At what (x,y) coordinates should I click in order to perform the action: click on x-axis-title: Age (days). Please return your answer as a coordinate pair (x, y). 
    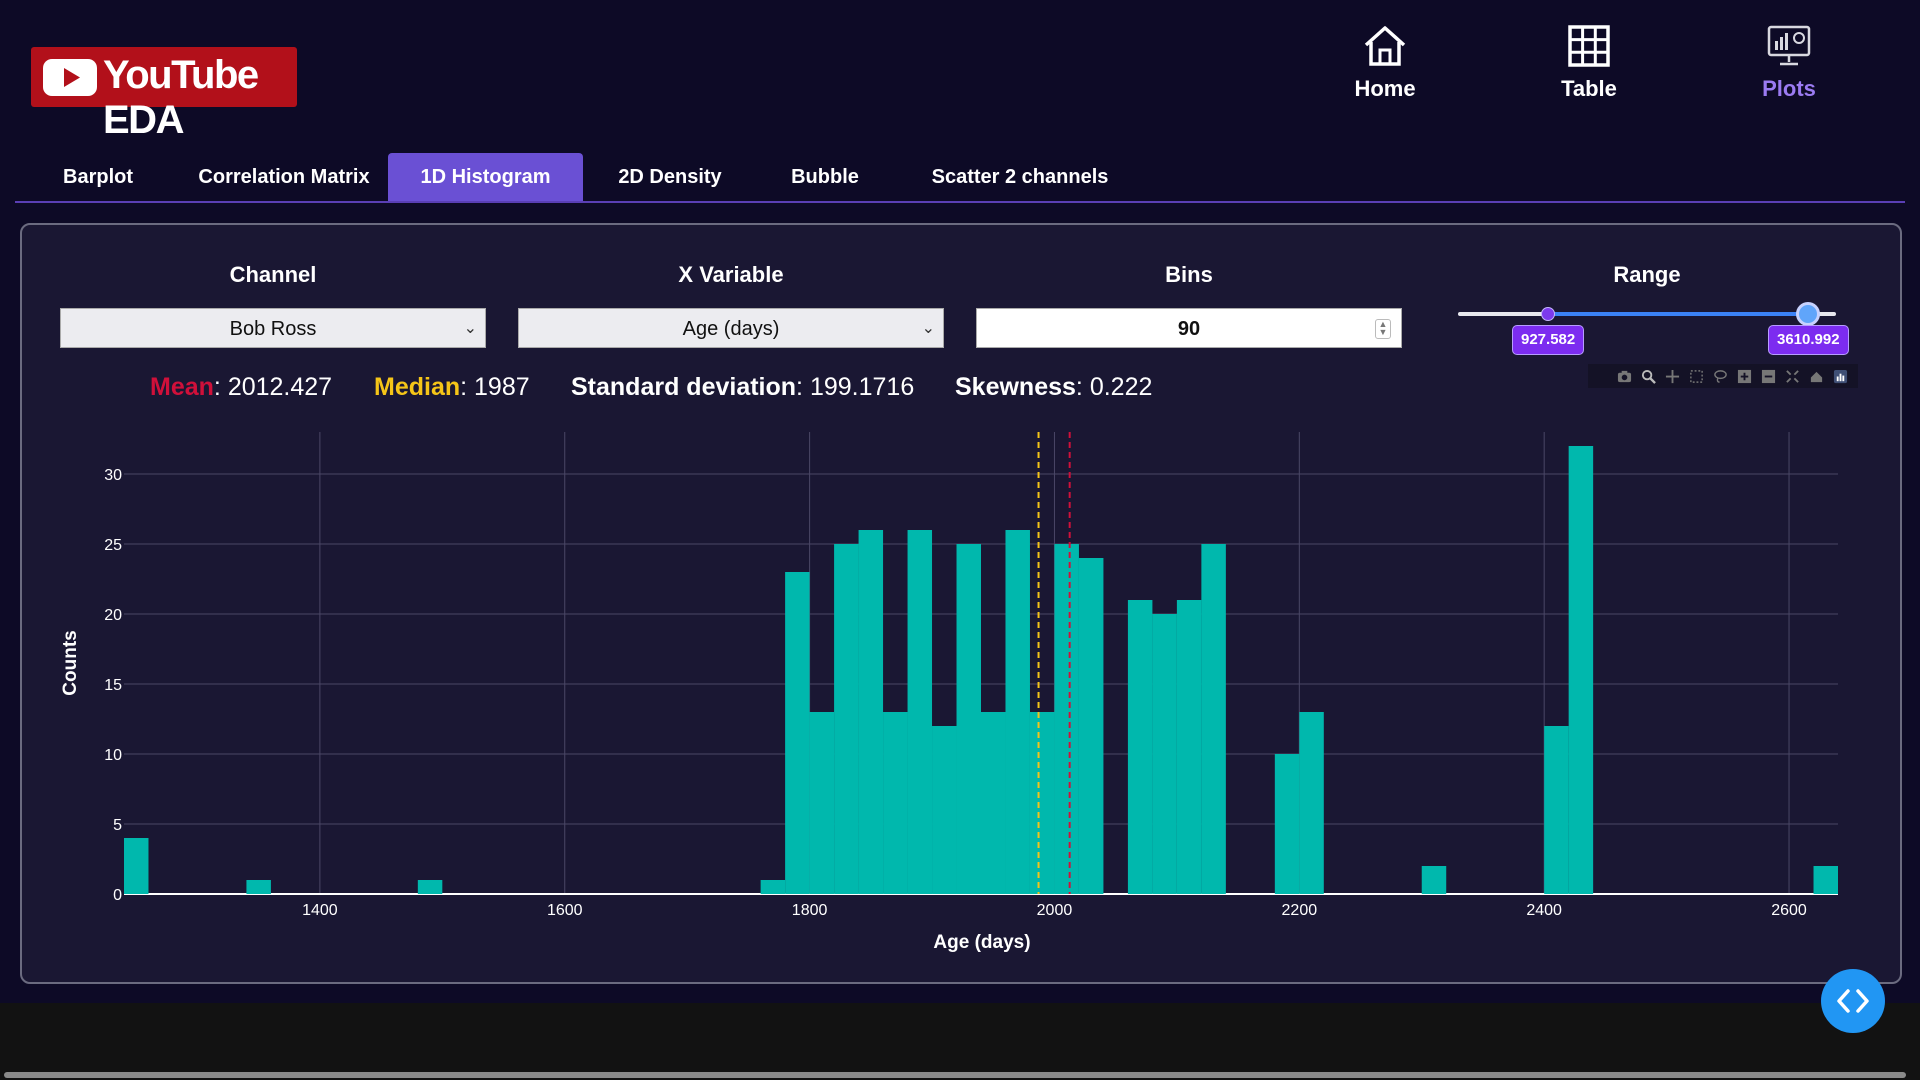
    Looking at the image, I should click on (981, 942).